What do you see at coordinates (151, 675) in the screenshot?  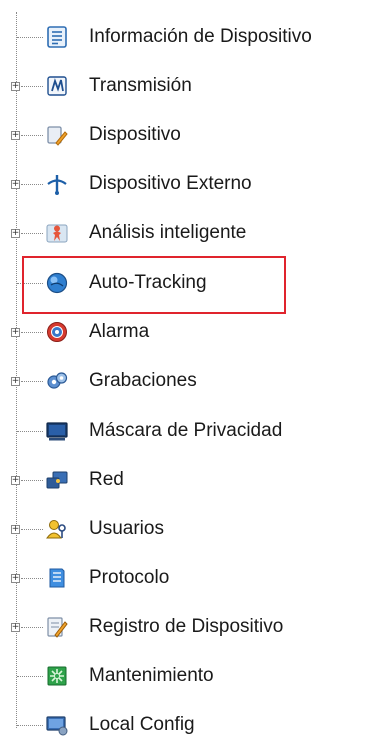 I see `tree-item-label: Mantenimiento` at bounding box center [151, 675].